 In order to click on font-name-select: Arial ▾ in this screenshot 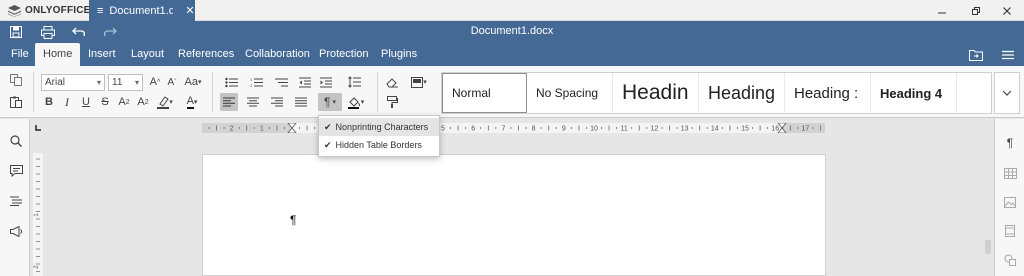, I will do `click(73, 82)`.